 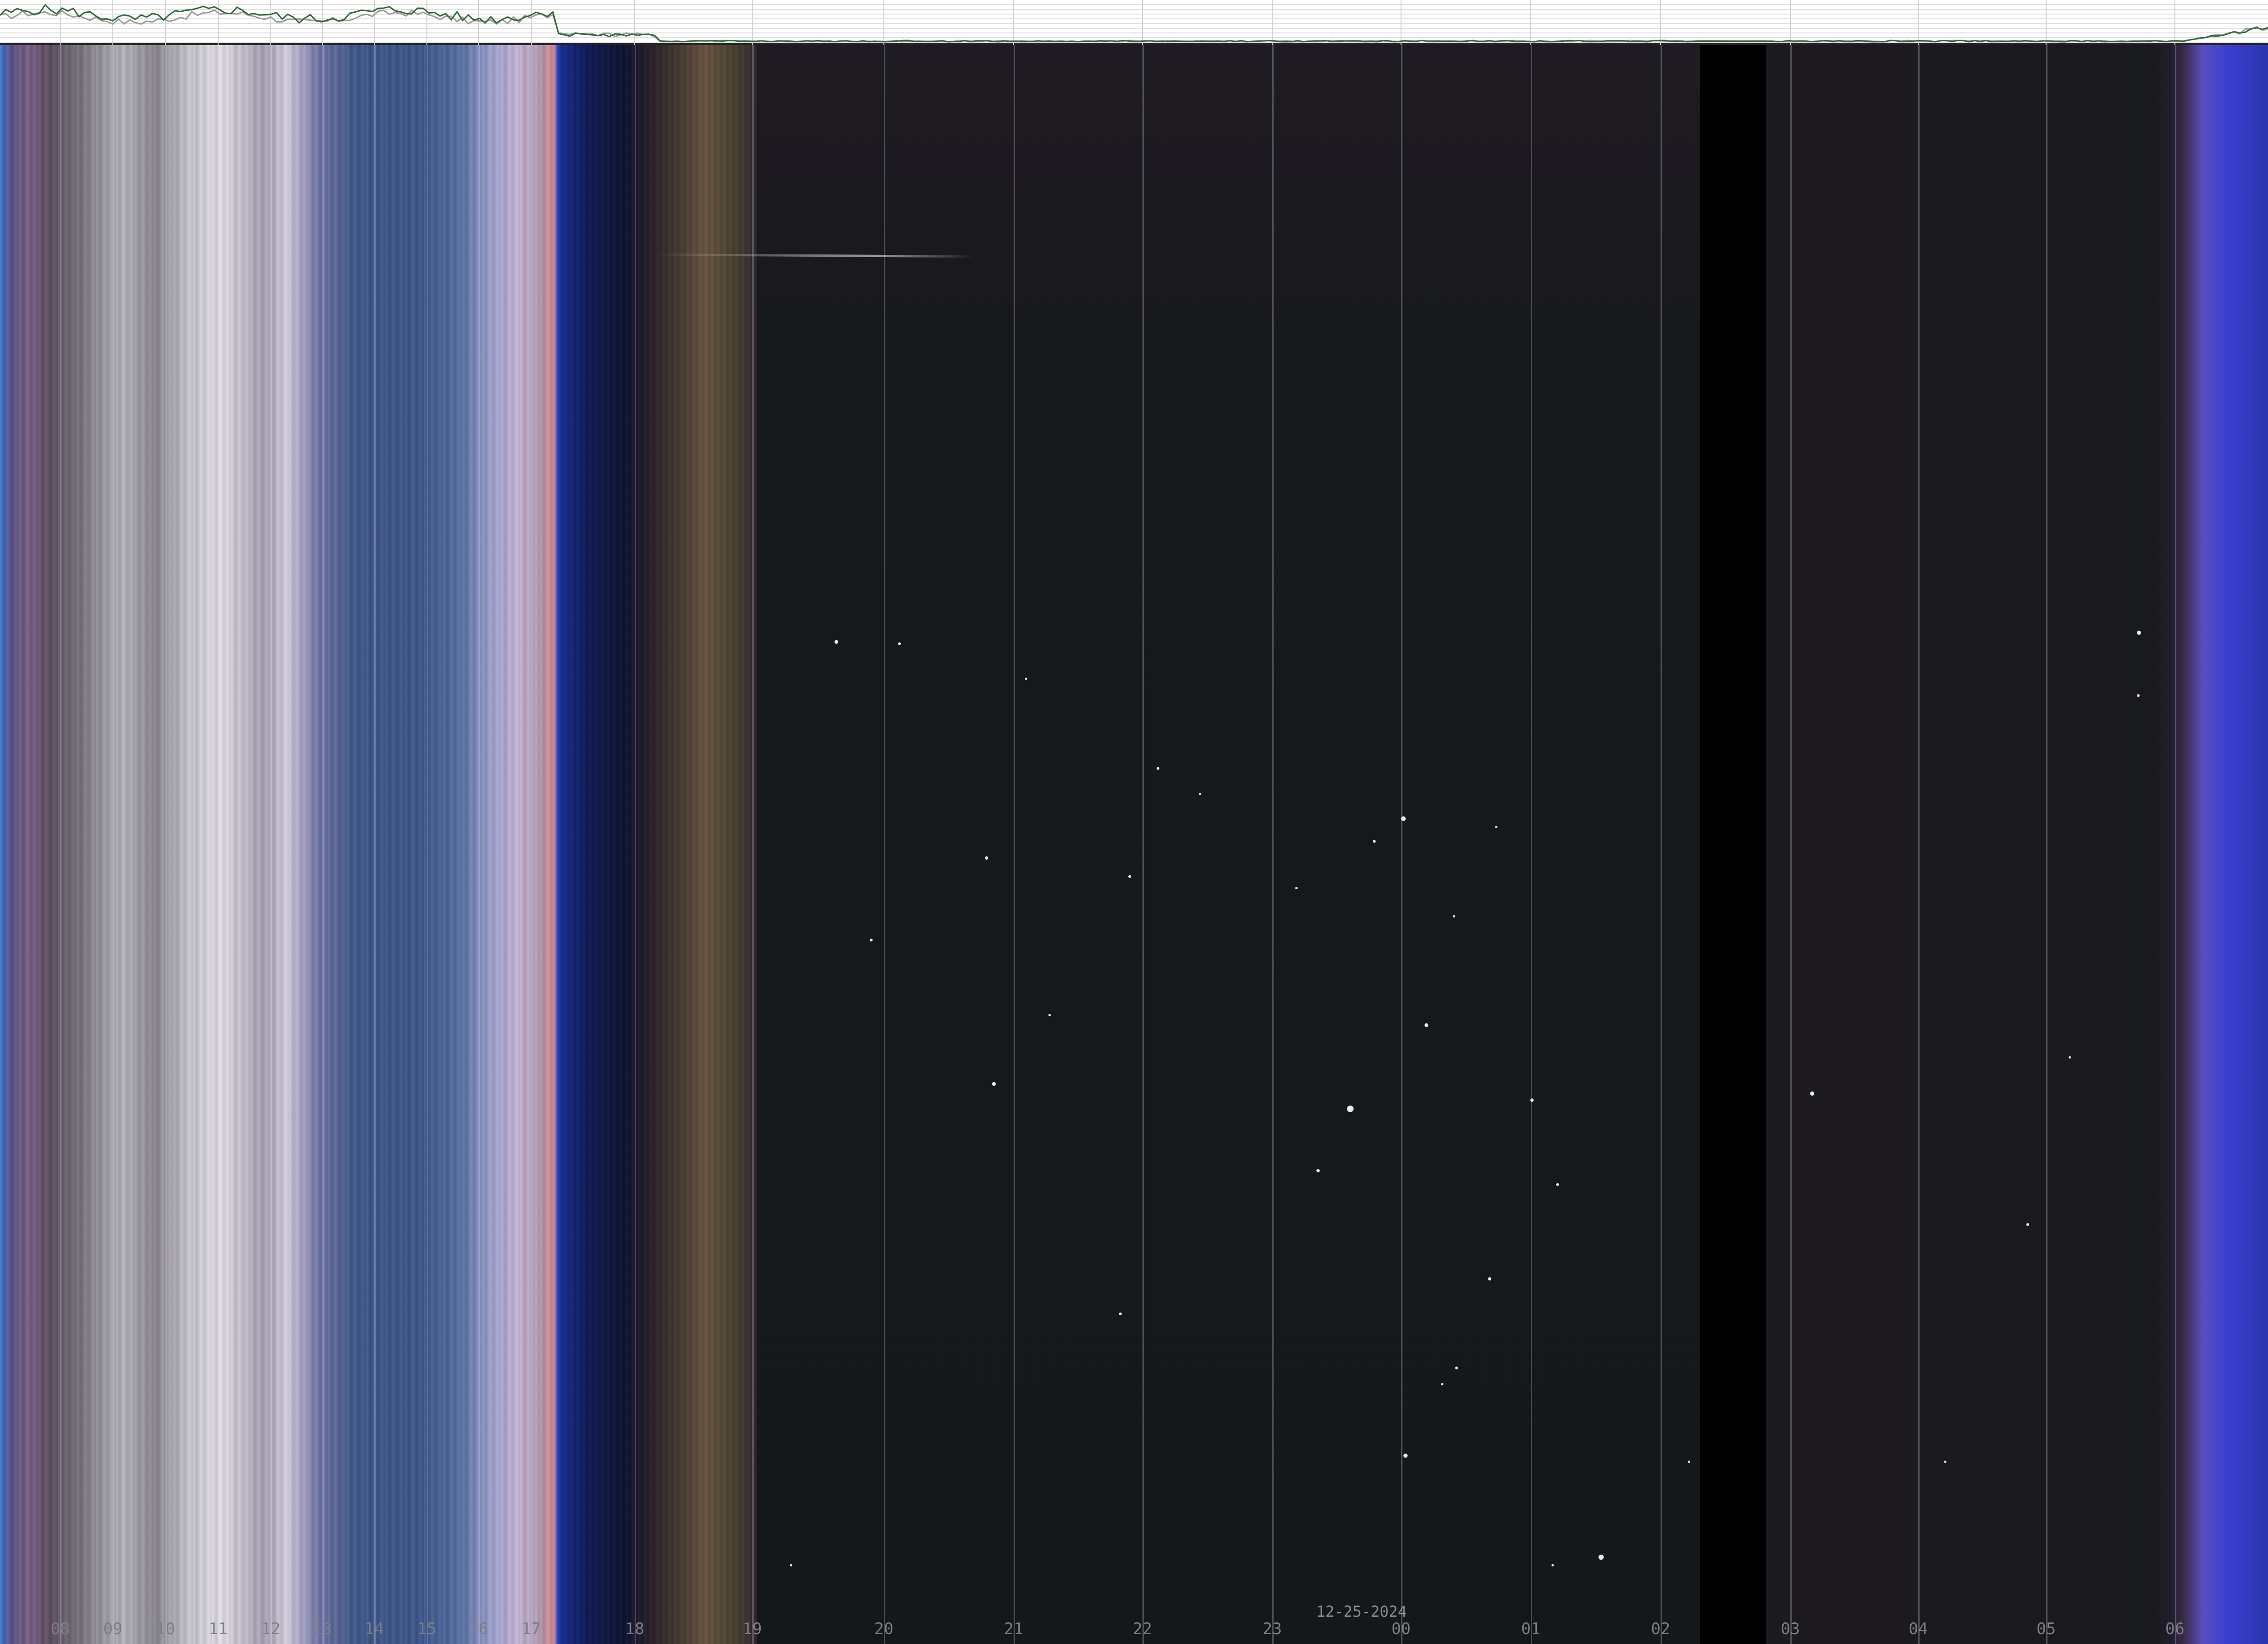 What do you see at coordinates (1361, 1611) in the screenshot?
I see `date-label: 12-25-2024` at bounding box center [1361, 1611].